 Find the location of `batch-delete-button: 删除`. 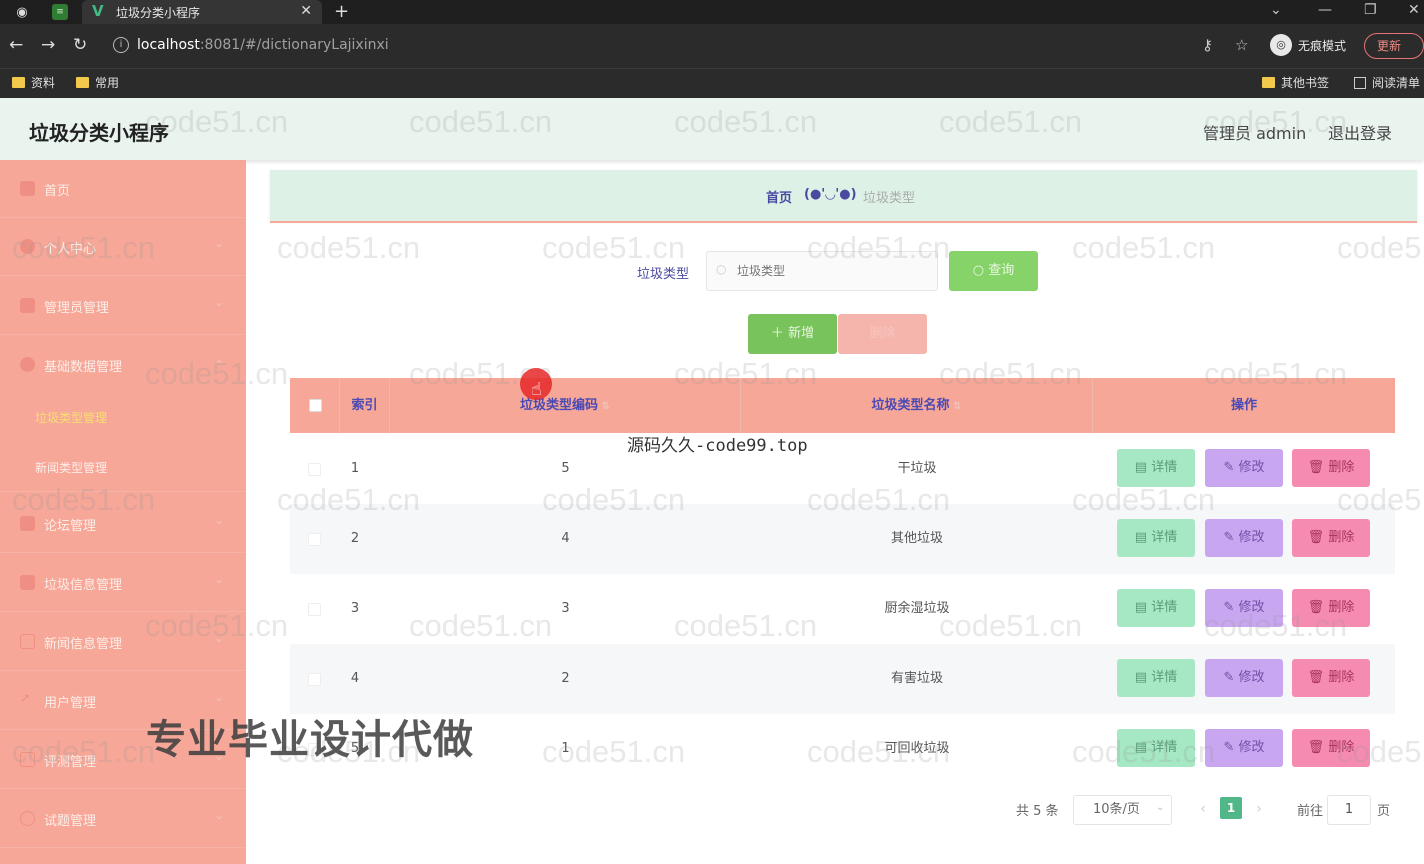

batch-delete-button: 删除 is located at coordinates (882, 334).